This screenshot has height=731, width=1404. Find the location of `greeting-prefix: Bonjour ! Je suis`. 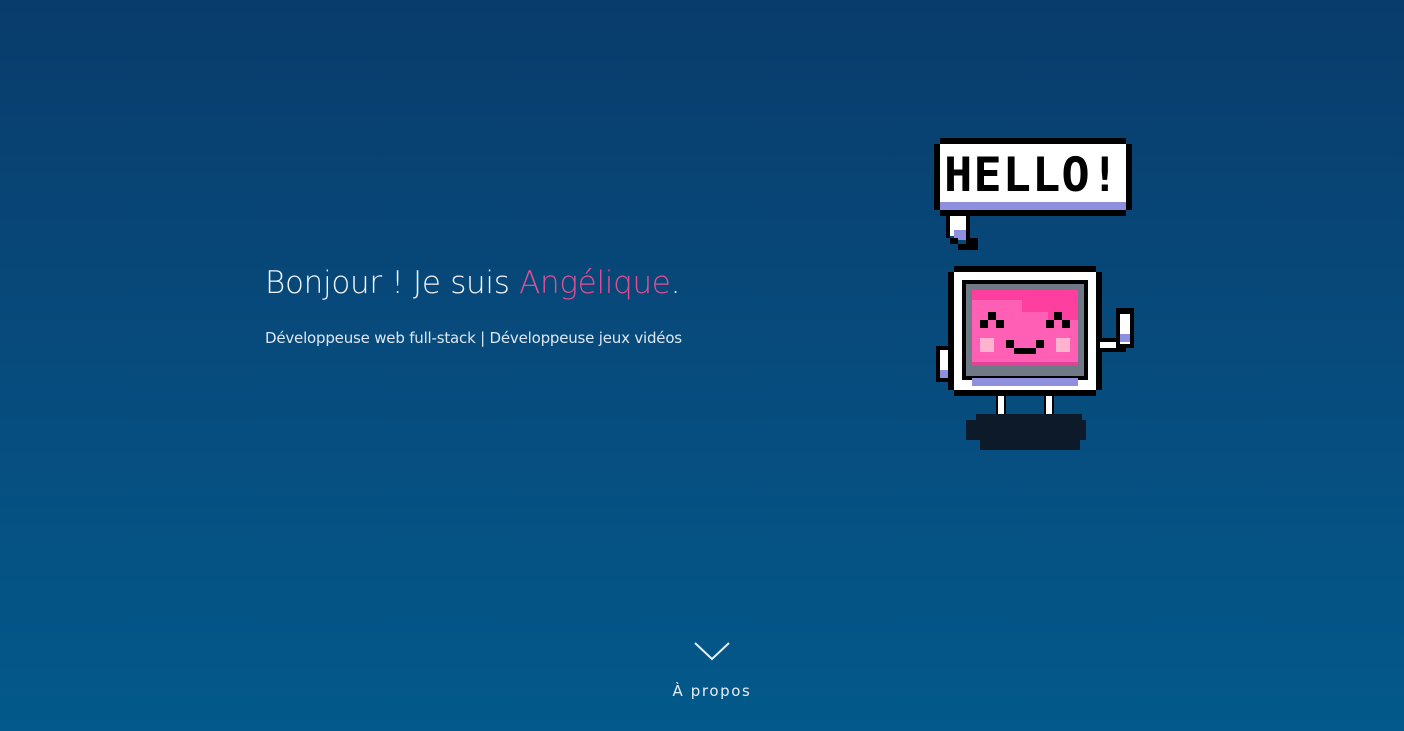

greeting-prefix: Bonjour ! Je suis is located at coordinates (392, 283).